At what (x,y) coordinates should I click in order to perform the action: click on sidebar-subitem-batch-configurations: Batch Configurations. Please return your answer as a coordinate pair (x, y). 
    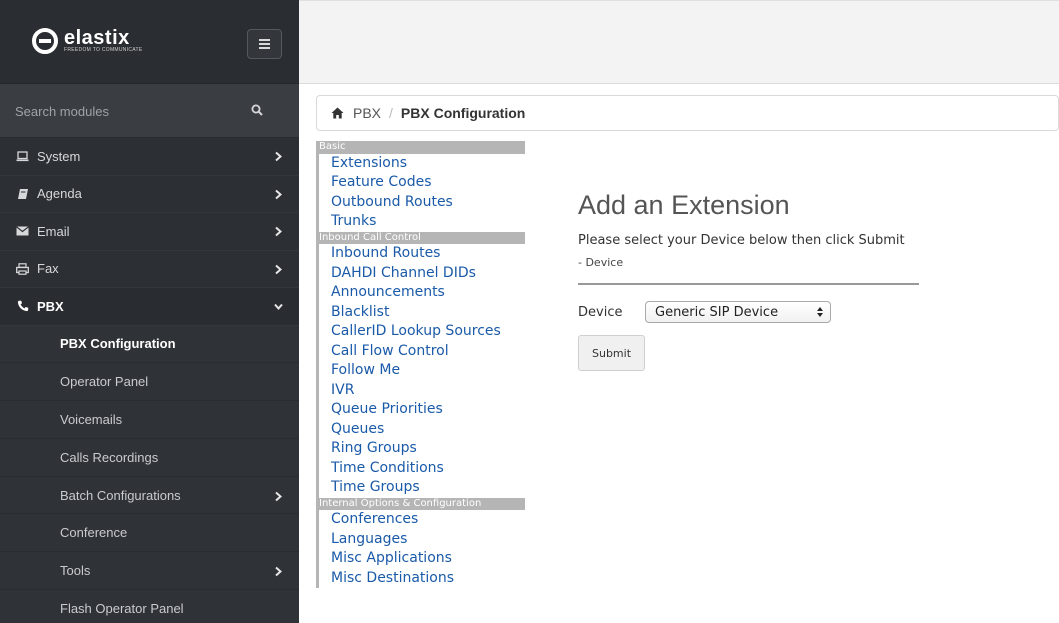
    Looking at the image, I should click on (149, 495).